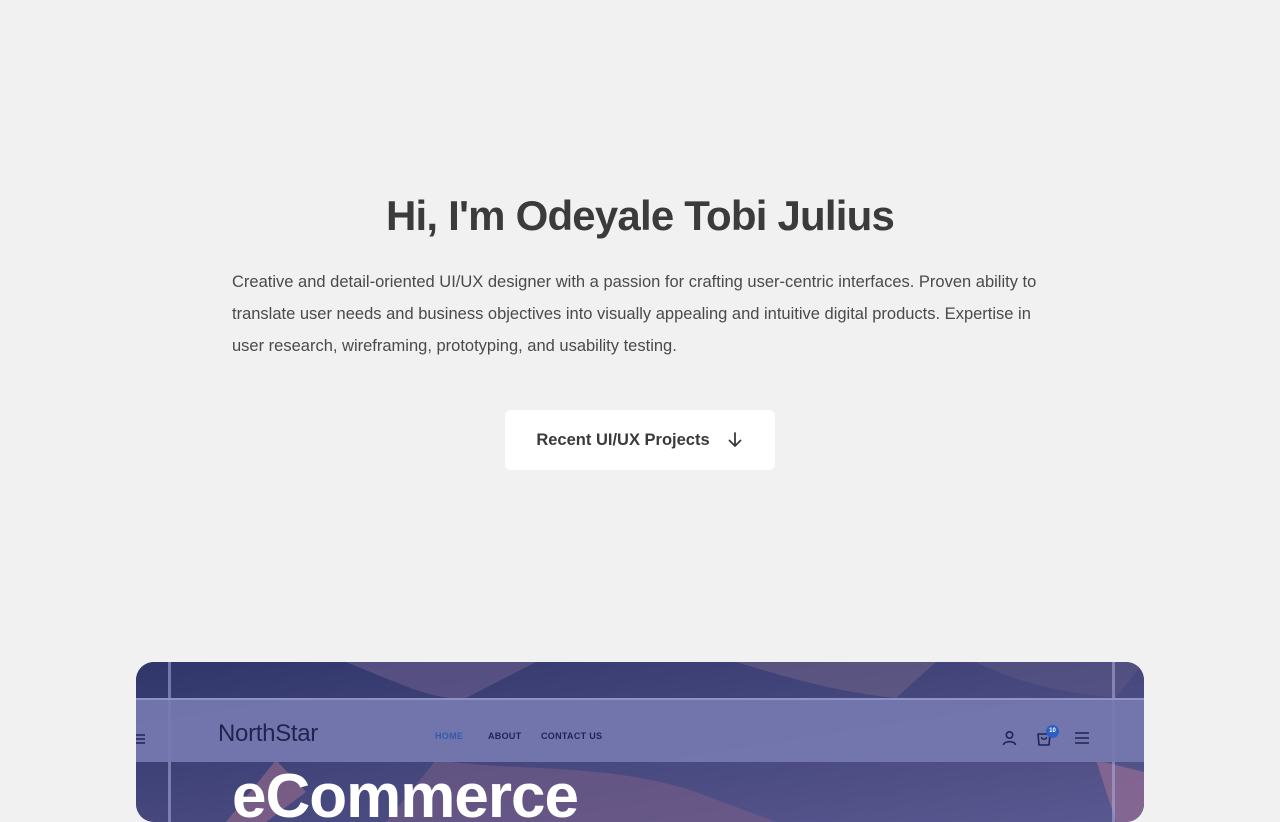 This screenshot has width=1280, height=822. What do you see at coordinates (623, 439) in the screenshot?
I see `recent-projects-label: Recent UI/UX Projects` at bounding box center [623, 439].